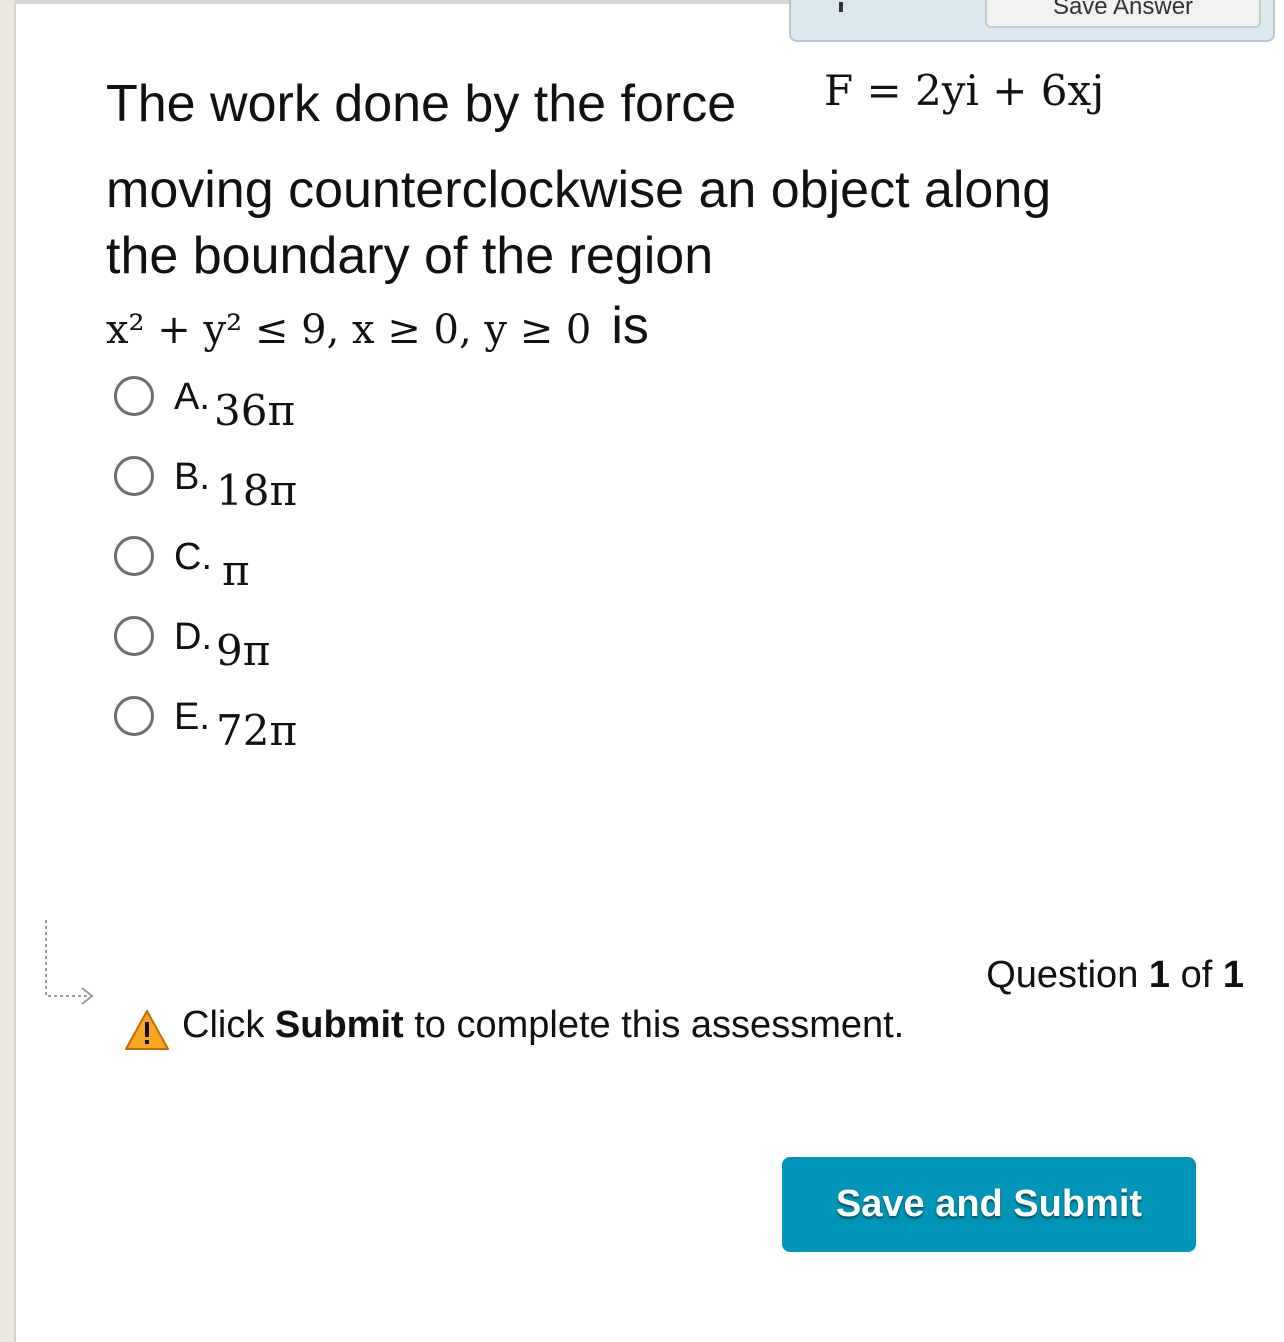 The width and height of the screenshot is (1284, 1342). Describe the element at coordinates (192, 477) in the screenshot. I see `choice-letter: B.` at that location.